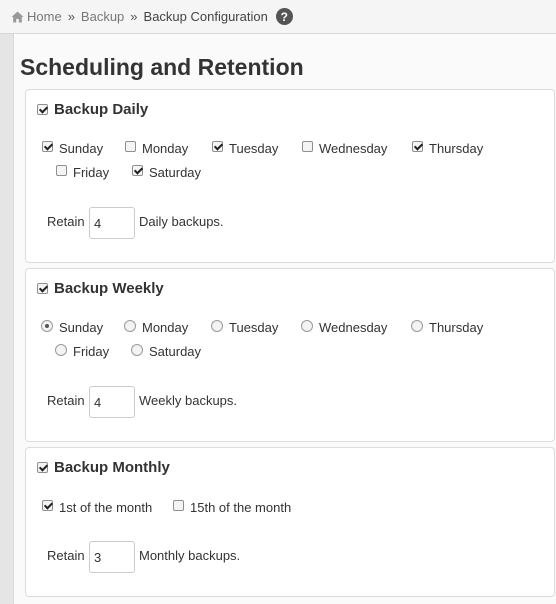 This screenshot has width=556, height=604. What do you see at coordinates (181, 221) in the screenshot?
I see `daily-retain-suffix: Daily backups.` at bounding box center [181, 221].